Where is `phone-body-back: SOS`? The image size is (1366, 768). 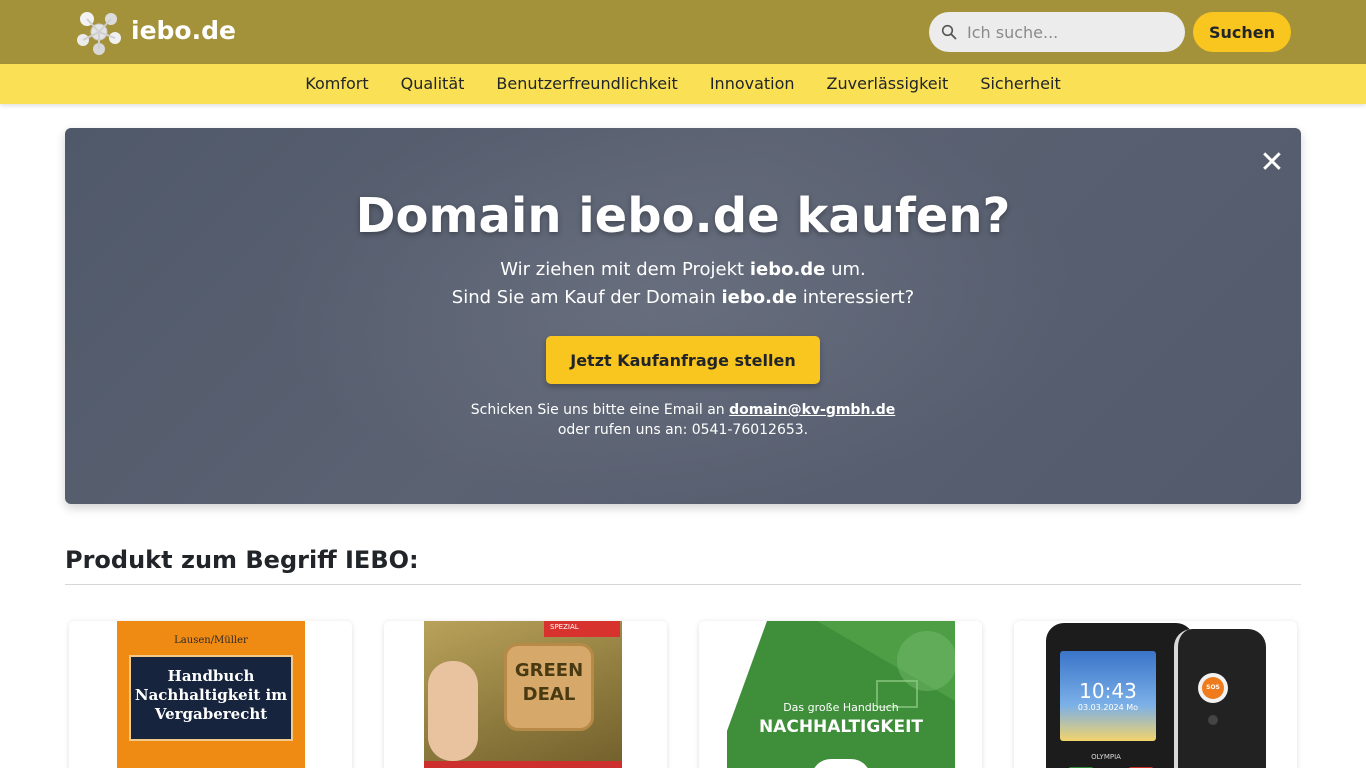 phone-body-back: SOS is located at coordinates (1220, 698).